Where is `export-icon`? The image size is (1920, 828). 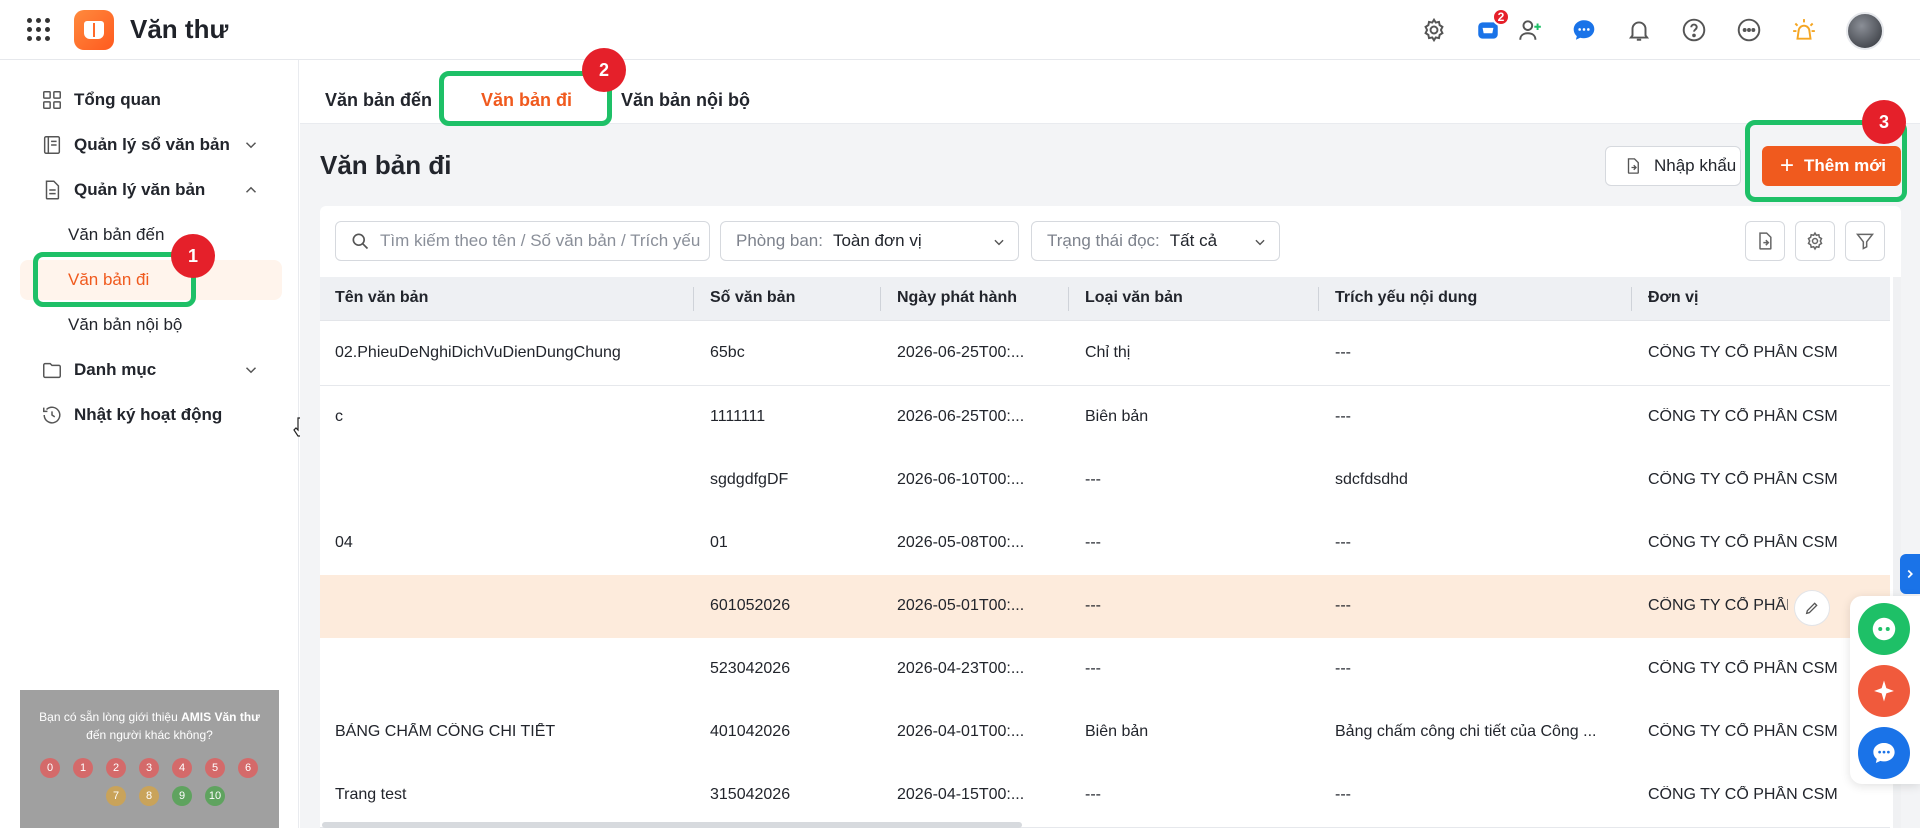 export-icon is located at coordinates (1765, 241).